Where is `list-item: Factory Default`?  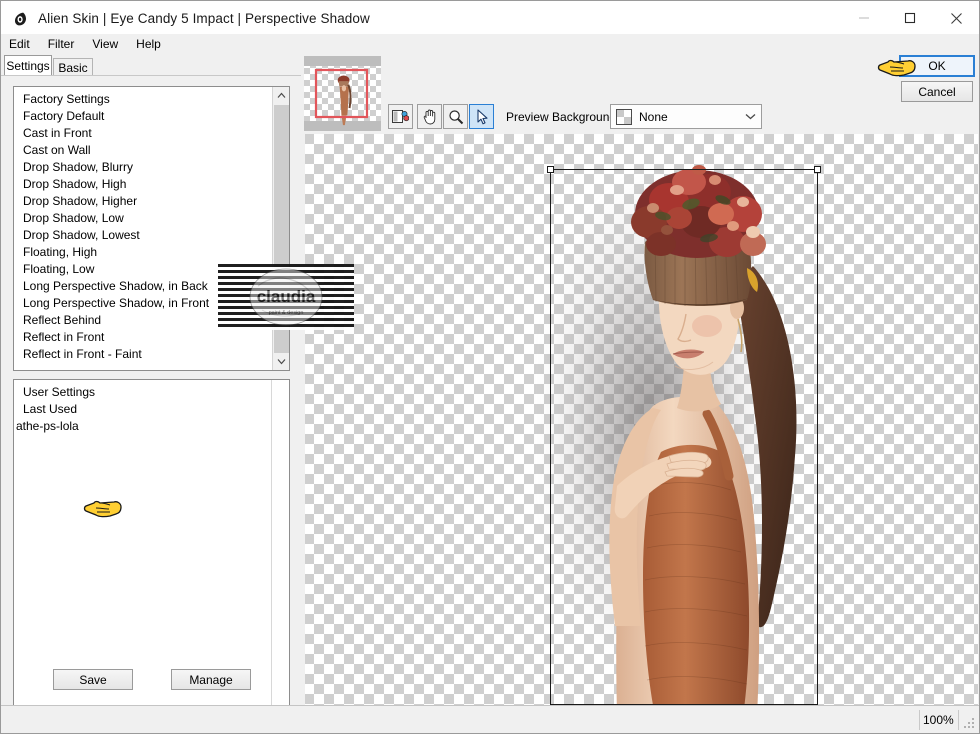
list-item: Factory Default is located at coordinates (143, 116).